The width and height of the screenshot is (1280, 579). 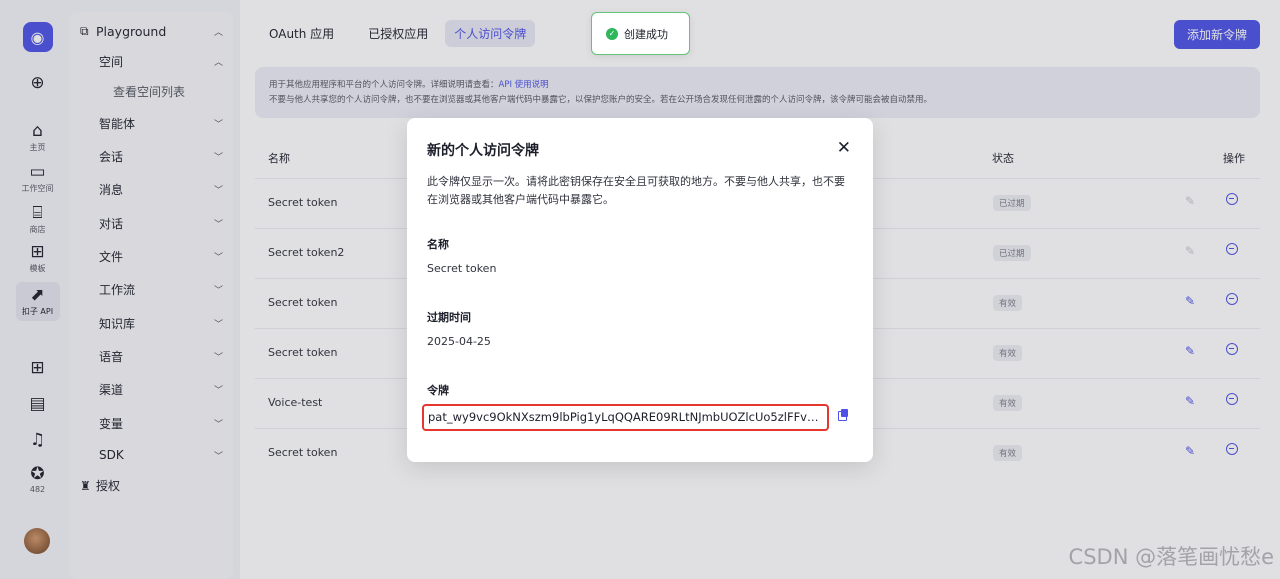 What do you see at coordinates (1171, 557) in the screenshot?
I see `watermark: CSDN @落笔画忧愁e` at bounding box center [1171, 557].